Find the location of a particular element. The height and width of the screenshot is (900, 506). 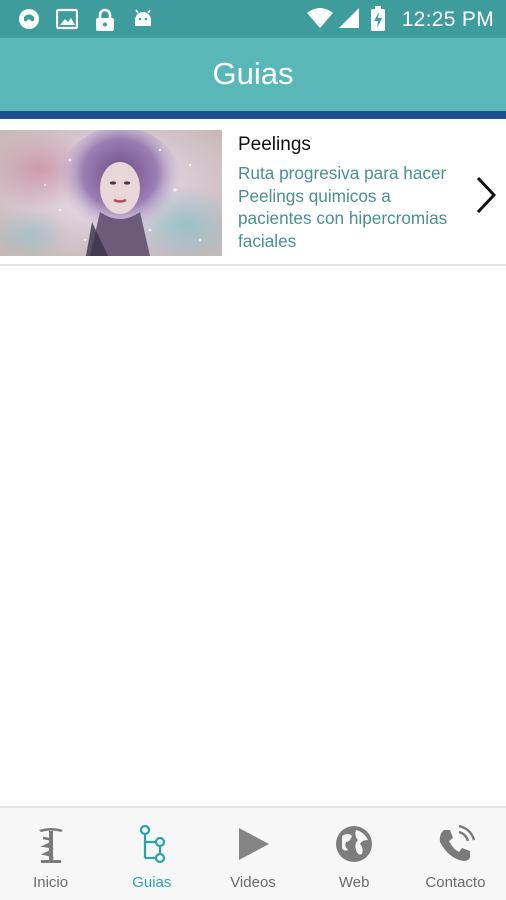

status-bar: 12:25 PM is located at coordinates (253, 19).